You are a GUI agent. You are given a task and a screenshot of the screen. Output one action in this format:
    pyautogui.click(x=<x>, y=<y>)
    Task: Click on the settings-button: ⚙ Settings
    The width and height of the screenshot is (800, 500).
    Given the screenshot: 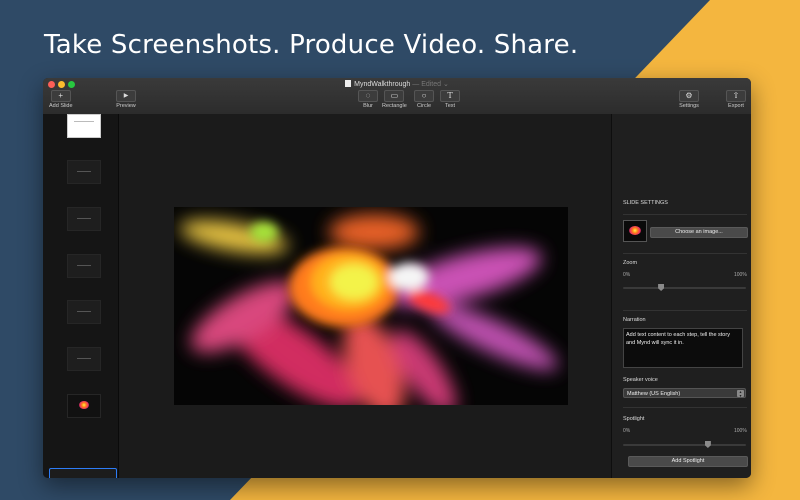 What is the action you would take?
    pyautogui.click(x=689, y=99)
    